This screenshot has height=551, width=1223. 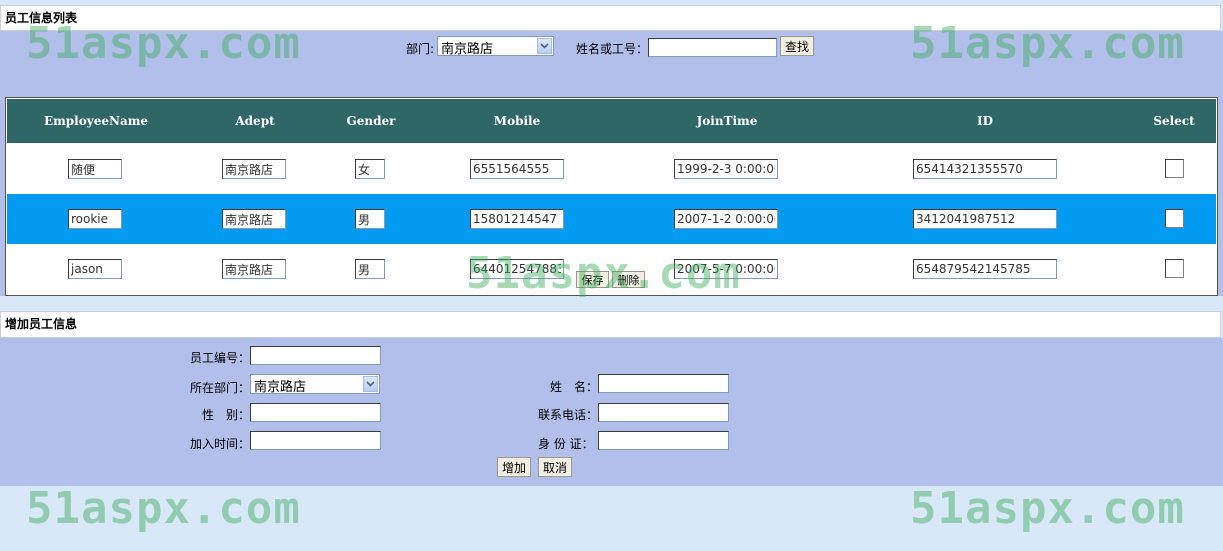 What do you see at coordinates (495, 46) in the screenshot?
I see `dept-filter-select: 南京路店` at bounding box center [495, 46].